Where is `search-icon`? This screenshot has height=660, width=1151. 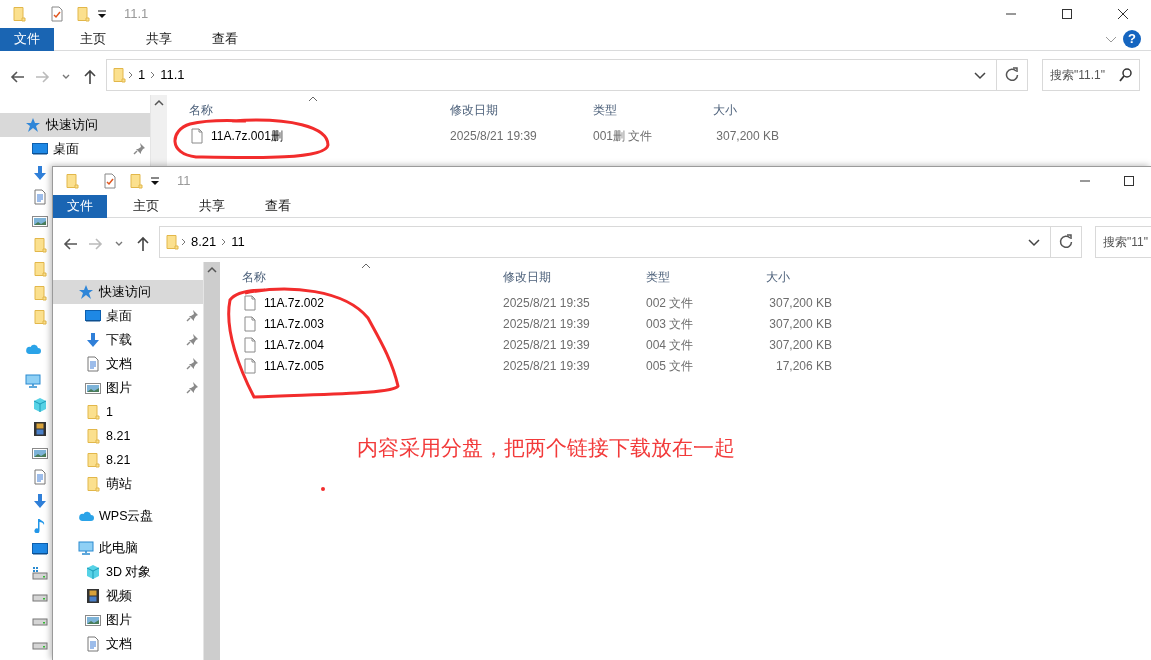
search-icon is located at coordinates (1126, 75).